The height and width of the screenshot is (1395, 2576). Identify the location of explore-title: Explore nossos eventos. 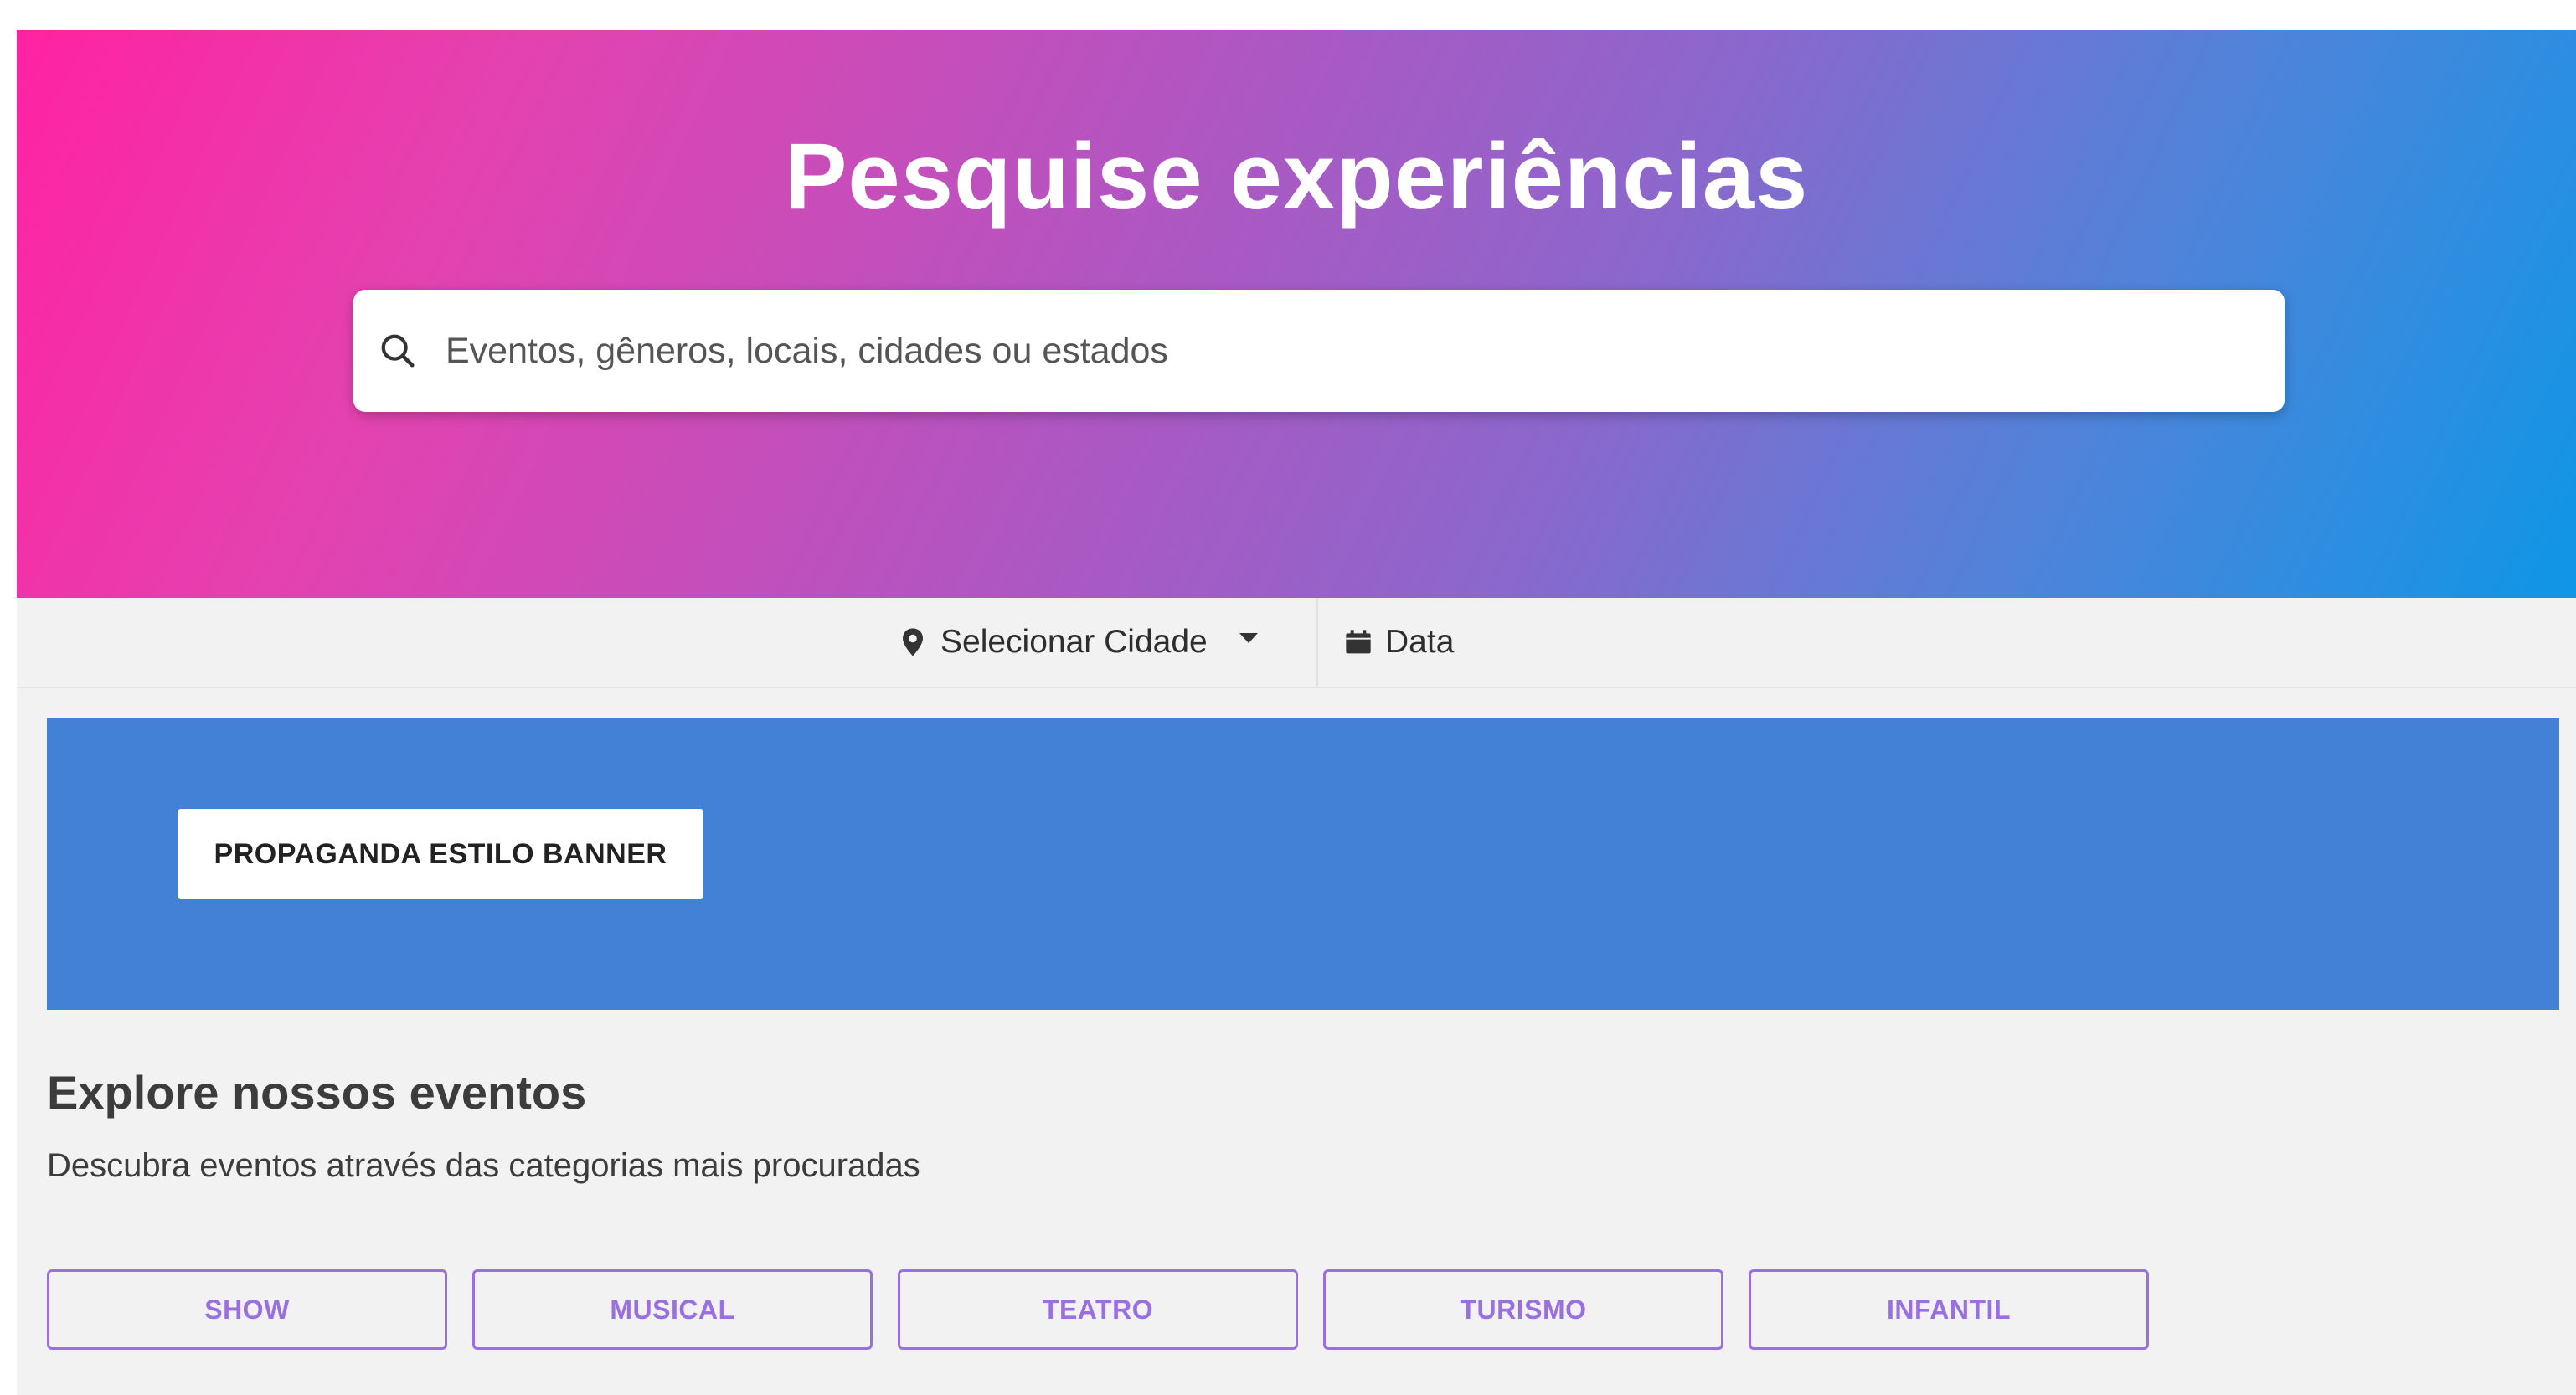
(317, 1093).